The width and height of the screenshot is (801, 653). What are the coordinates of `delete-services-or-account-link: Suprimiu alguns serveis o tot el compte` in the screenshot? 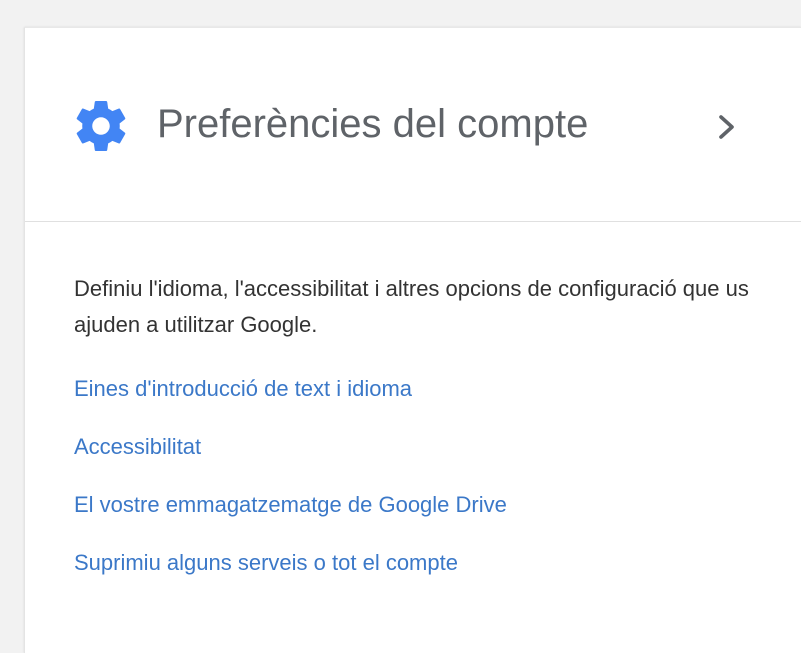 It's located at (266, 562).